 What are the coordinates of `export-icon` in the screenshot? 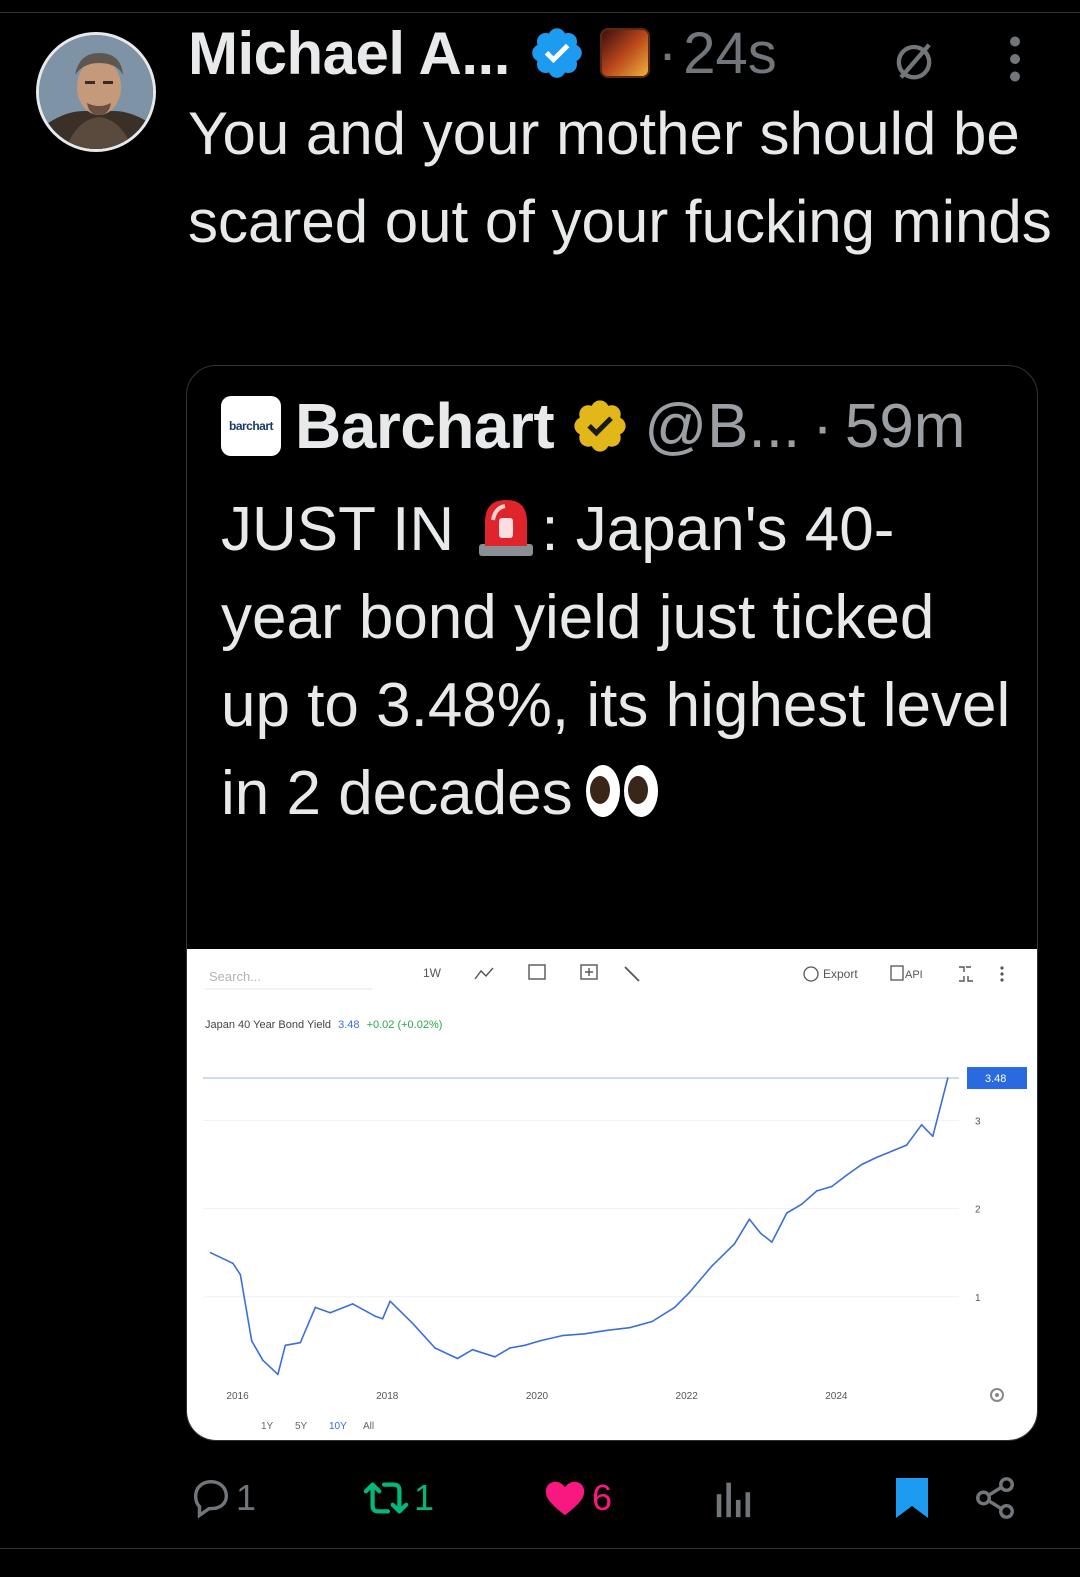 It's located at (811, 974).